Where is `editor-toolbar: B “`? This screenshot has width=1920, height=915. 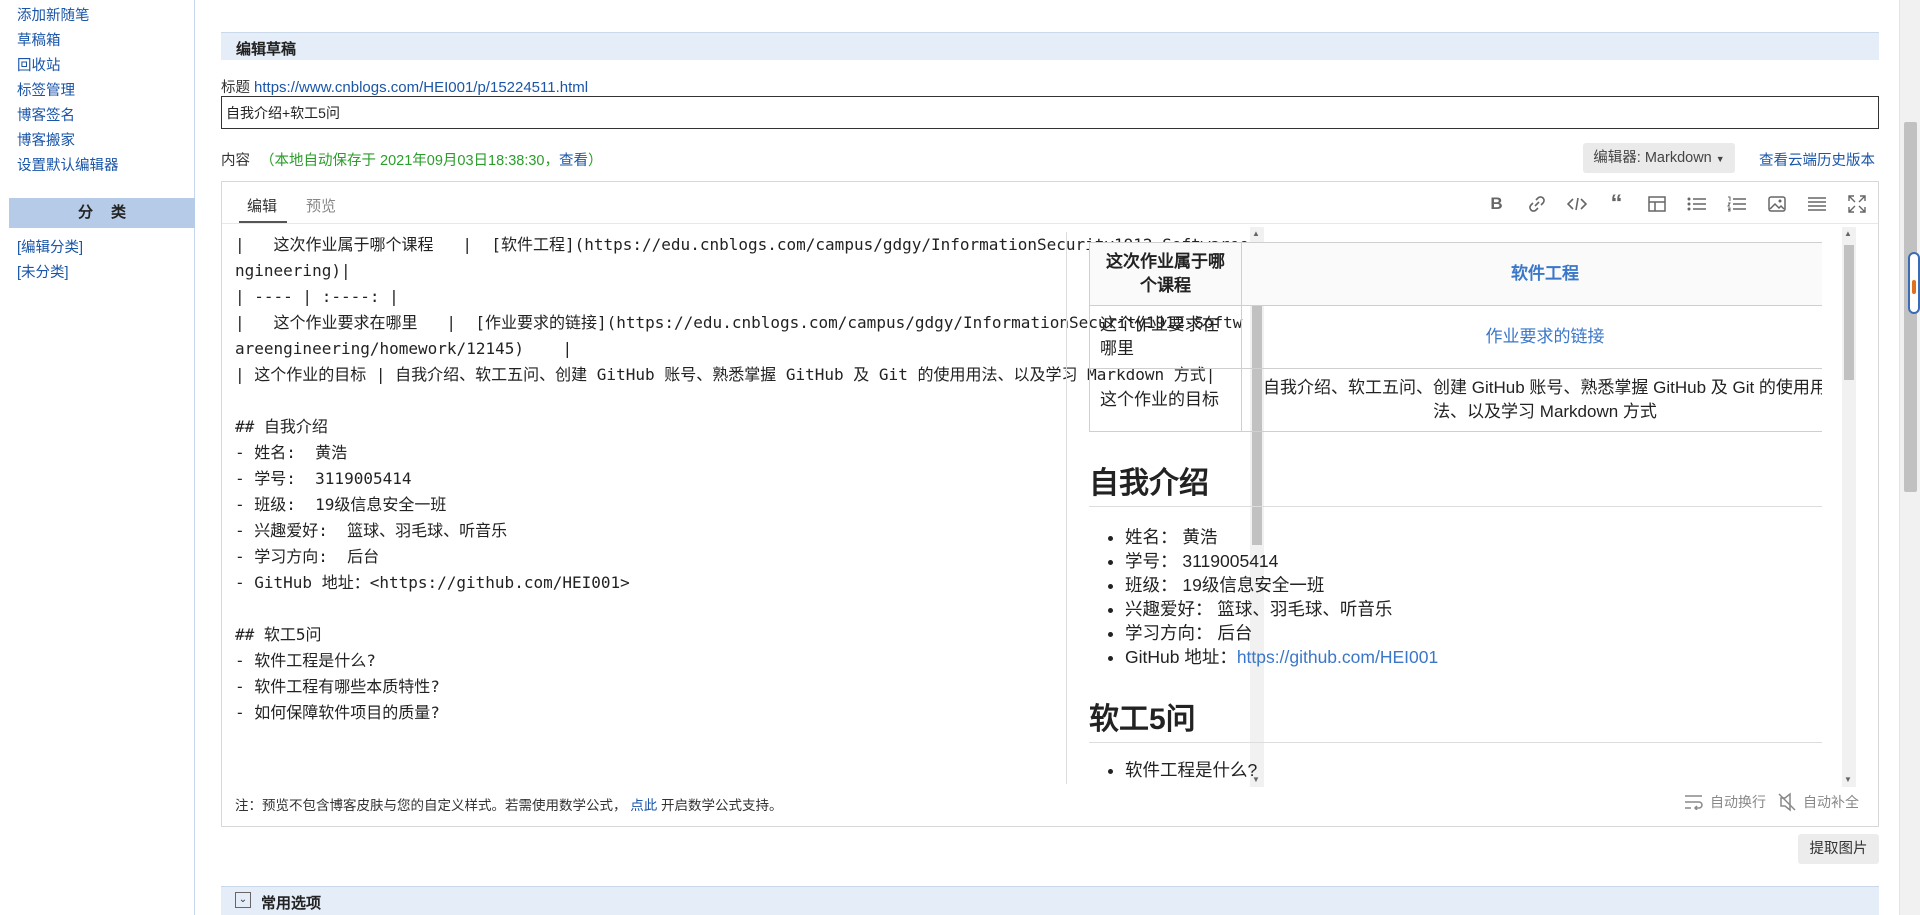 editor-toolbar: B “ is located at coordinates (1676, 203).